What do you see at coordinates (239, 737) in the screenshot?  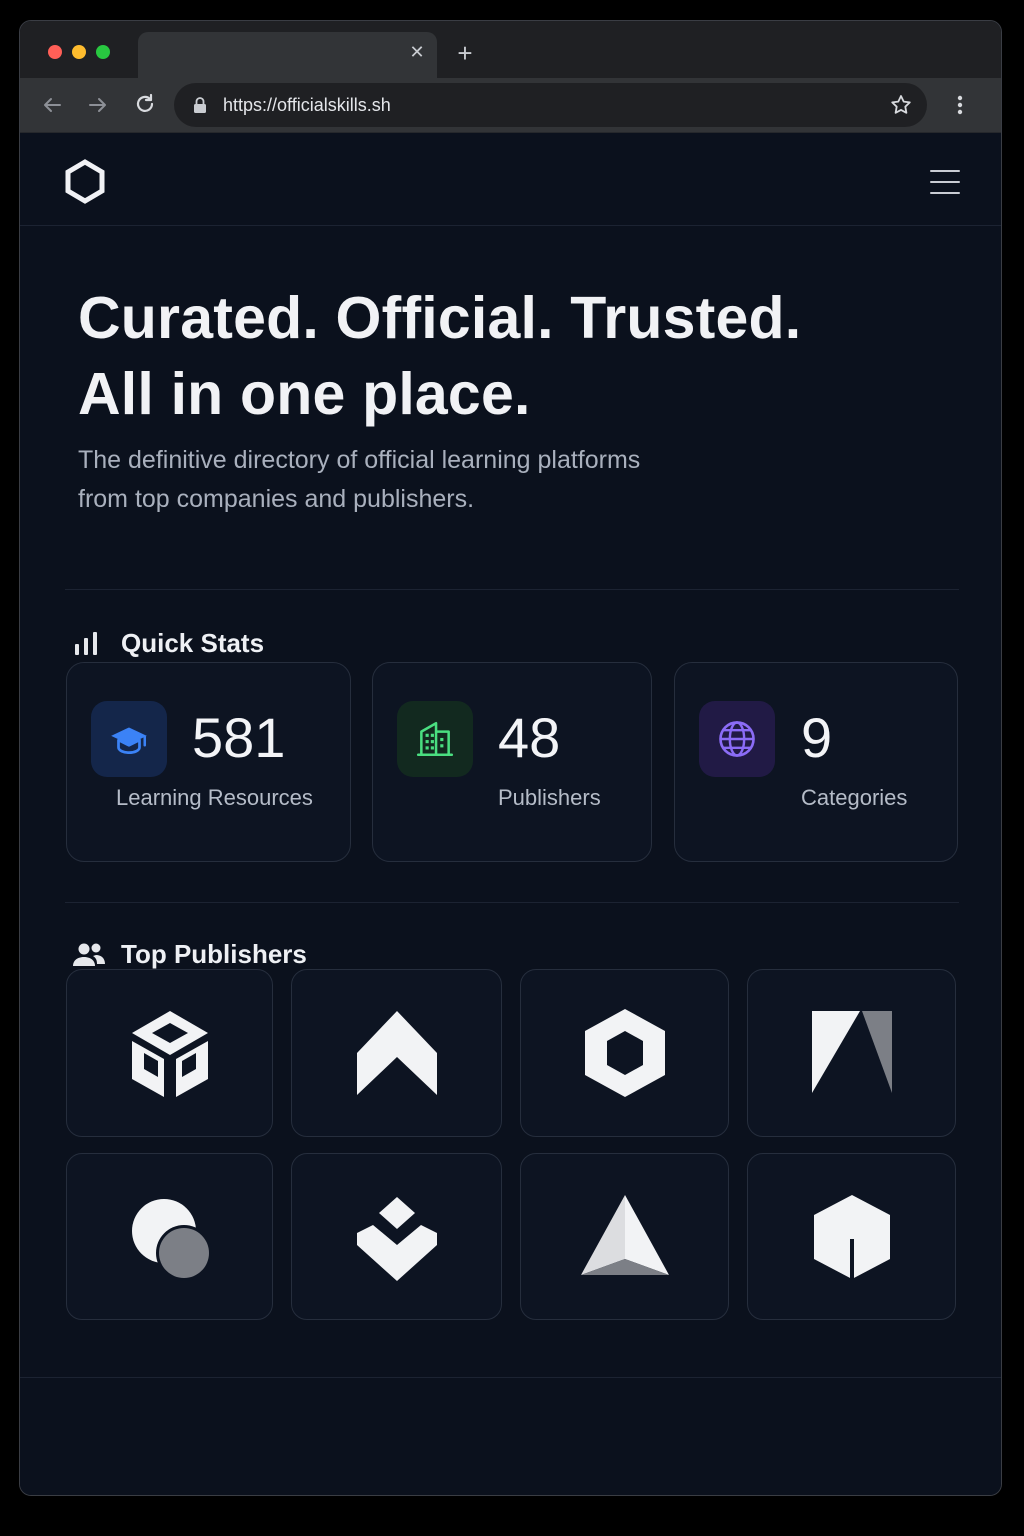 I see `stat-value: 581` at bounding box center [239, 737].